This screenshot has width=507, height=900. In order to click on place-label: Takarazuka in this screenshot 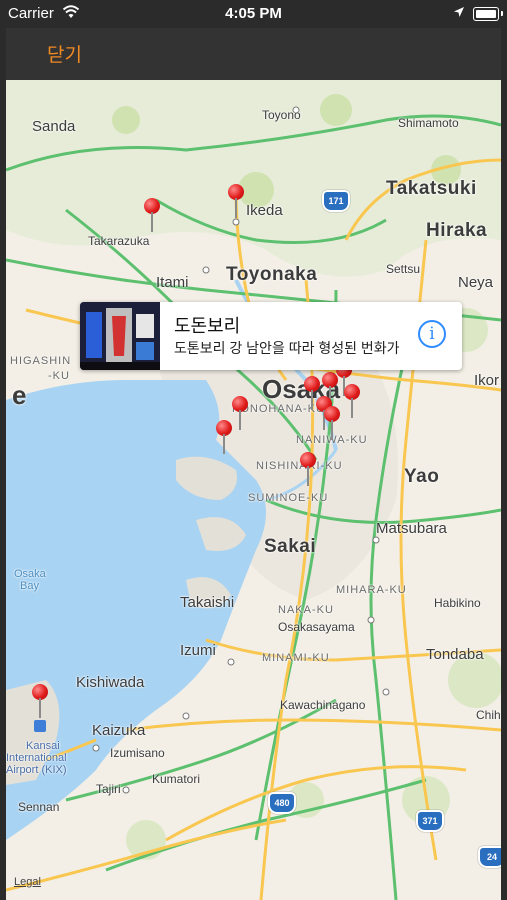, I will do `click(119, 241)`.